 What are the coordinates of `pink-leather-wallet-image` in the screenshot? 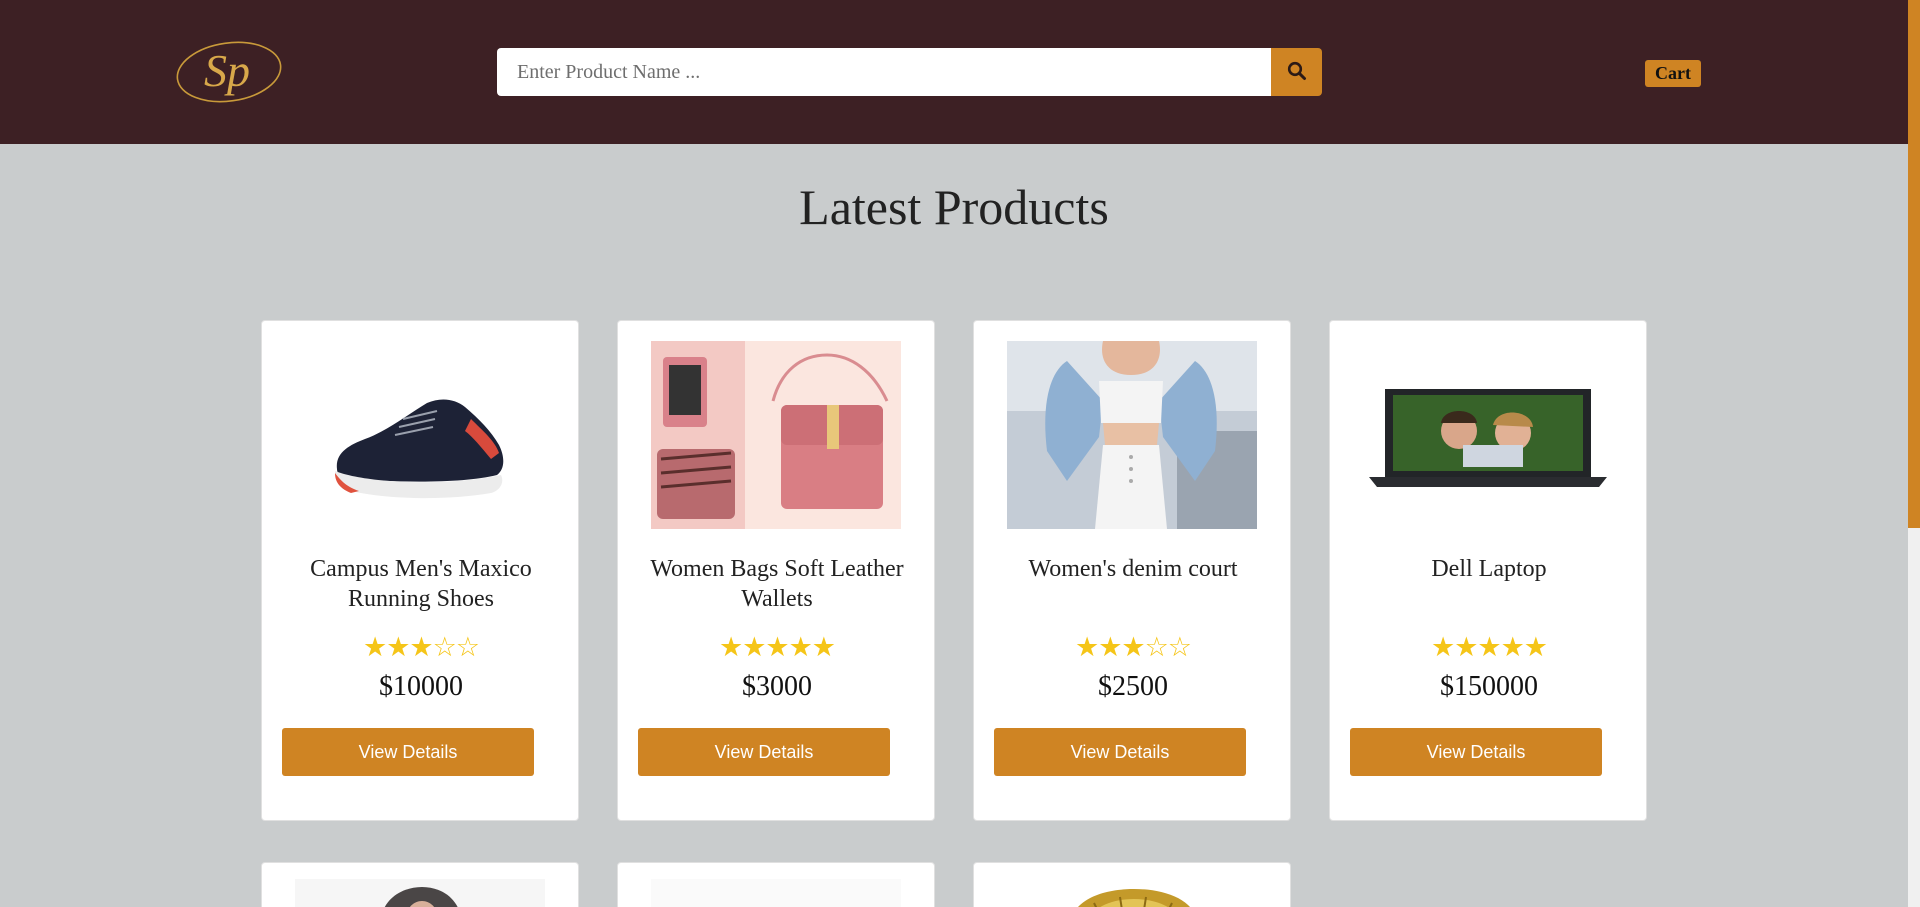 It's located at (776, 435).